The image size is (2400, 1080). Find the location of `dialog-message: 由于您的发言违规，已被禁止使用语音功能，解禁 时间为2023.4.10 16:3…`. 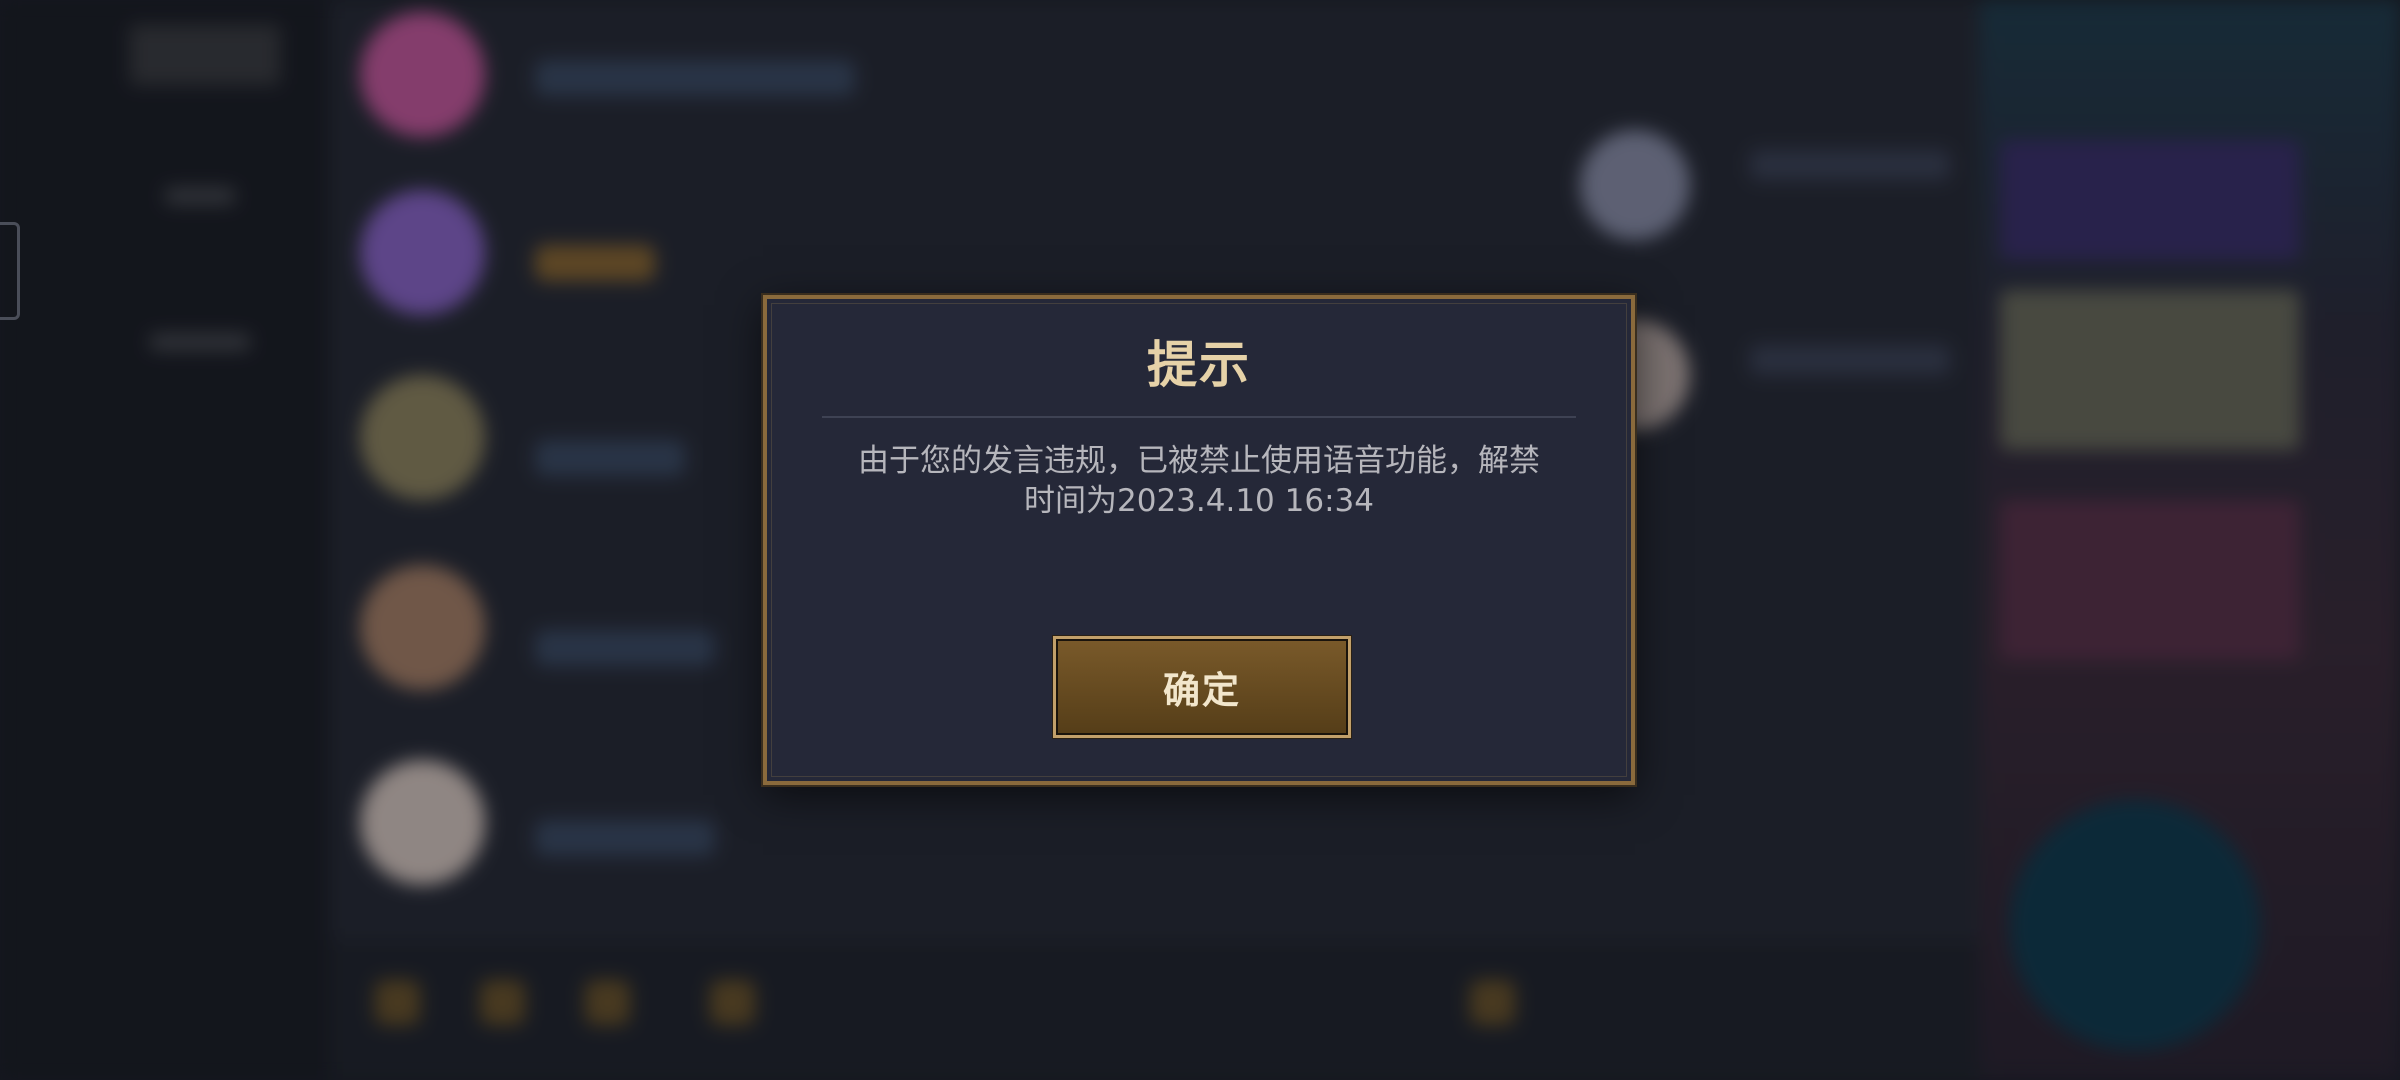

dialog-message: 由于您的发言违规，已被禁止使用语音功能，解禁 时间为2023.4.10 16:3… is located at coordinates (1199, 481).